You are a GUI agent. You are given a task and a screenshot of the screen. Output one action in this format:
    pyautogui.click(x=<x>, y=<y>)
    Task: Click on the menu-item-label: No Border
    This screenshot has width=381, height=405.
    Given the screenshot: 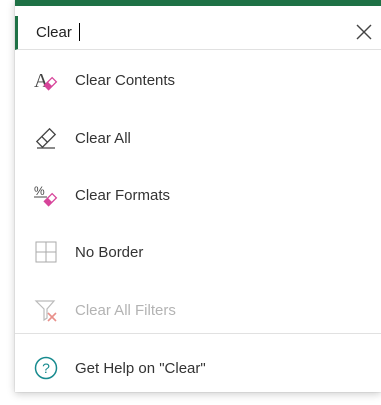 What is the action you would take?
    pyautogui.click(x=109, y=252)
    